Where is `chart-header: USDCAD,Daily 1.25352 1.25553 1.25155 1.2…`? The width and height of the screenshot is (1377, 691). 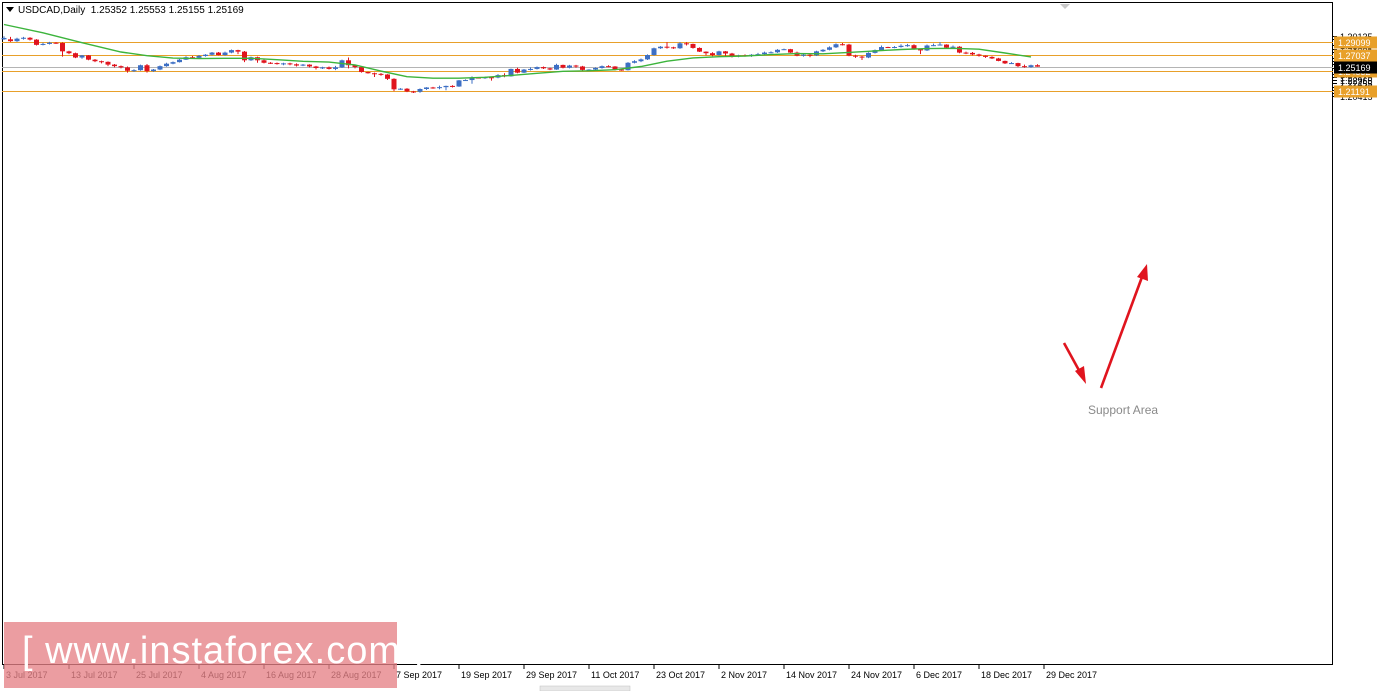
chart-header: USDCAD,Daily 1.25352 1.25553 1.25155 1.2… is located at coordinates (125, 10).